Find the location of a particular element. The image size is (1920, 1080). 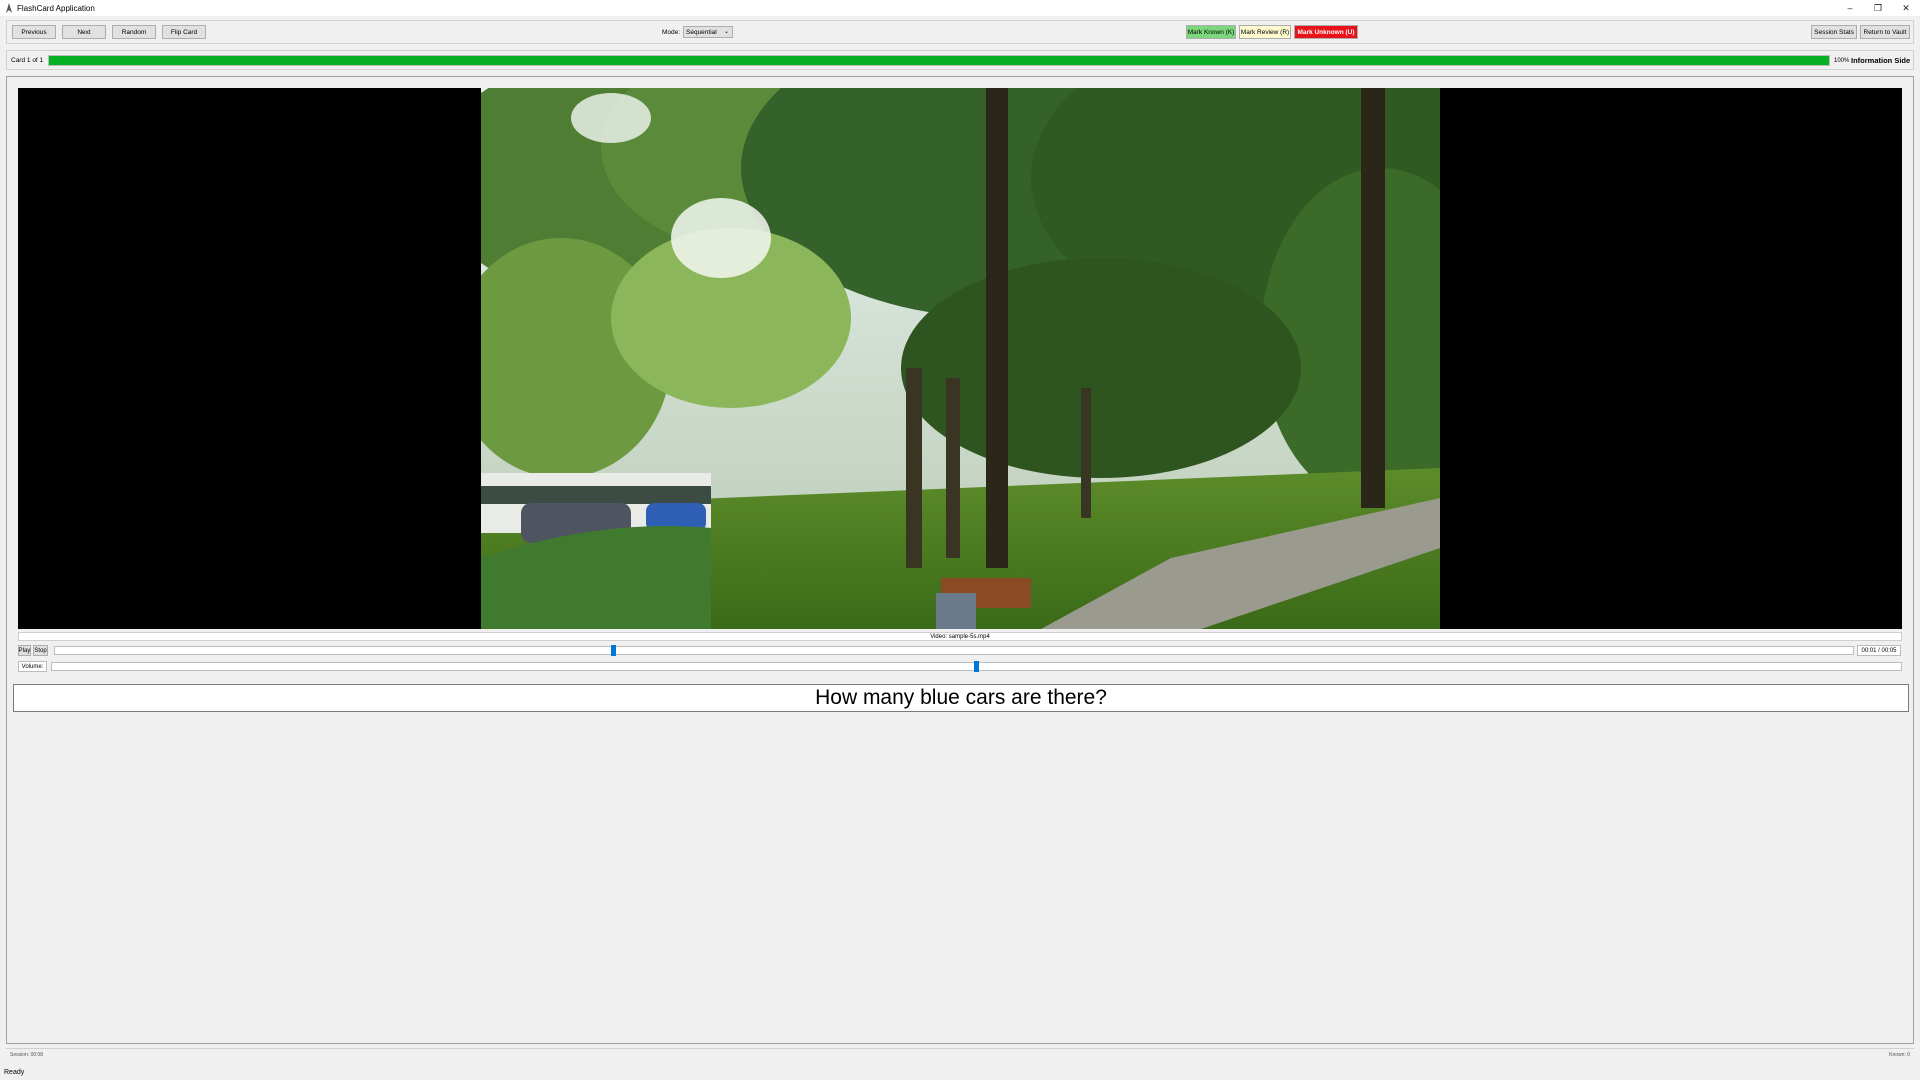

previous-button: Previous is located at coordinates (34, 32).